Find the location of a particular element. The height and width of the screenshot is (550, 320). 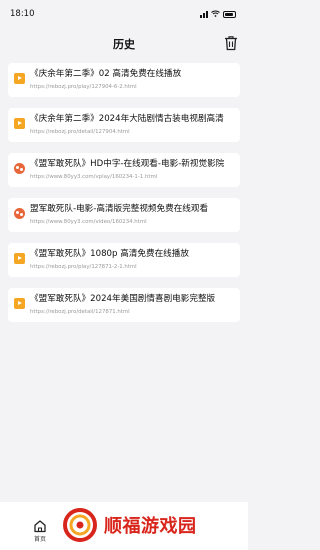

home-tab: 首页 is located at coordinates (40, 533).